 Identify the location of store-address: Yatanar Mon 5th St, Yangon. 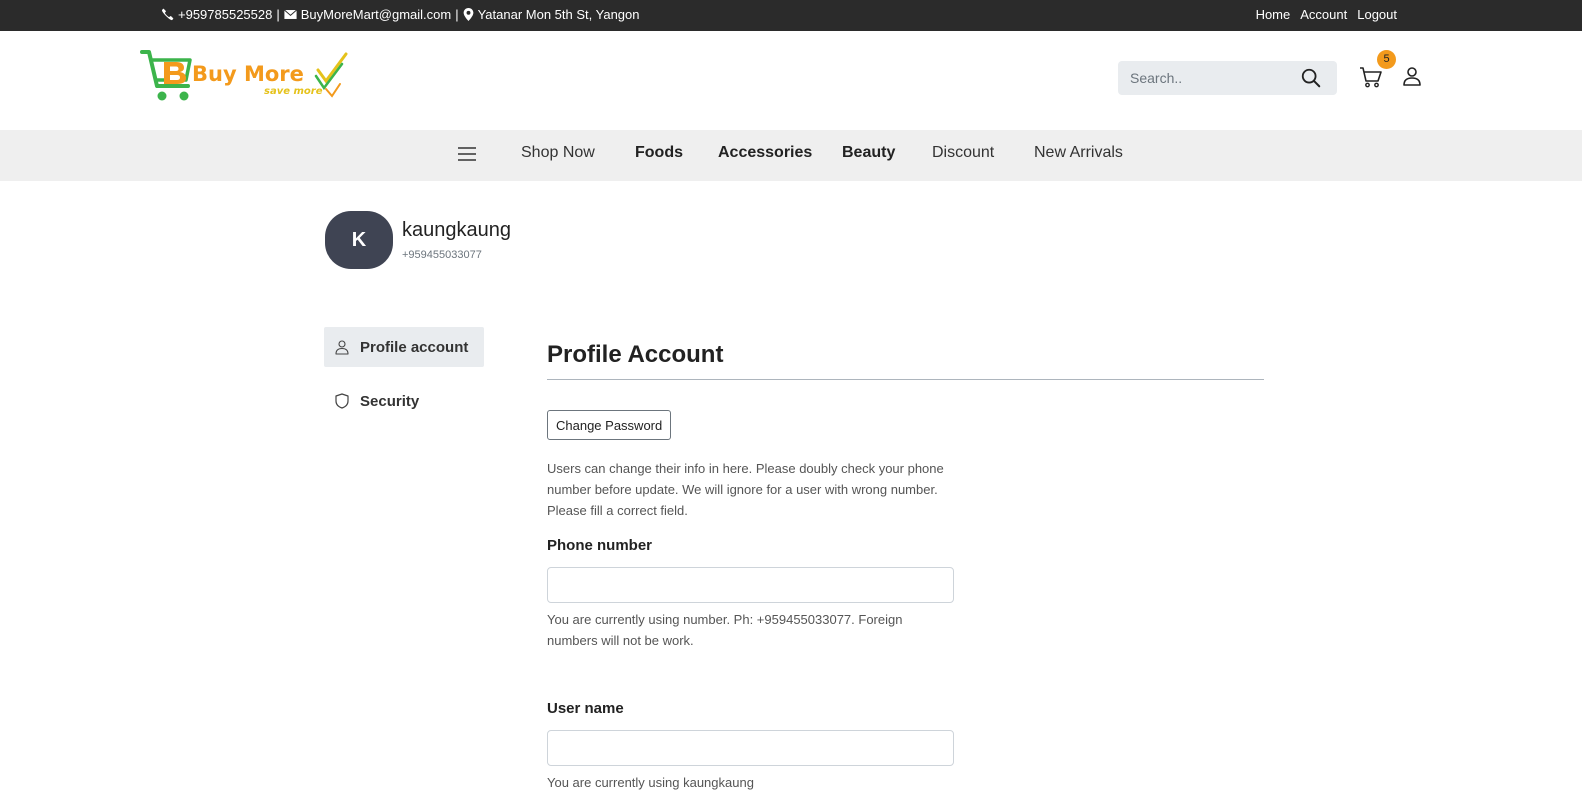
(558, 14).